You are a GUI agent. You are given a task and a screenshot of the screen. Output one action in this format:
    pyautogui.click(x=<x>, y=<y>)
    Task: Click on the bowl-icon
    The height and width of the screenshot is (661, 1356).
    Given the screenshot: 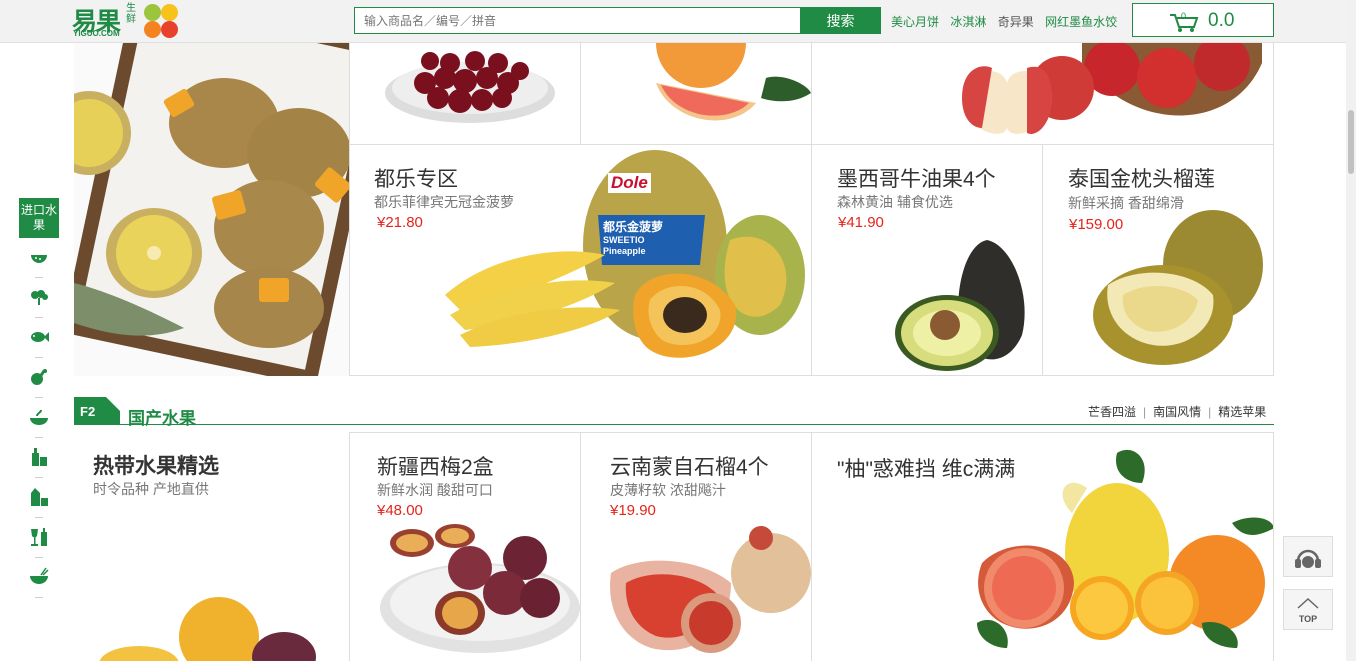 What is the action you would take?
    pyautogui.click(x=39, y=417)
    